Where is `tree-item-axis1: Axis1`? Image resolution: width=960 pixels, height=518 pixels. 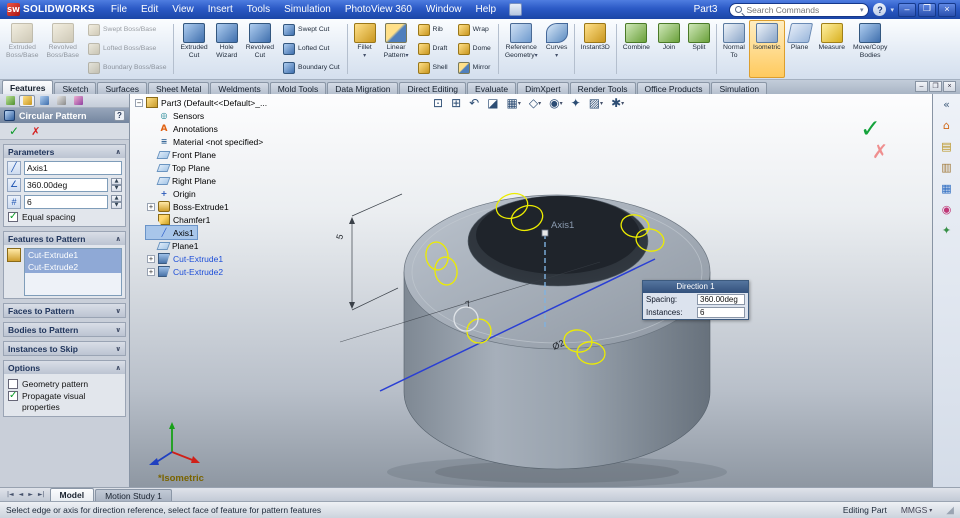 tree-item-axis1: Axis1 is located at coordinates (171, 232).